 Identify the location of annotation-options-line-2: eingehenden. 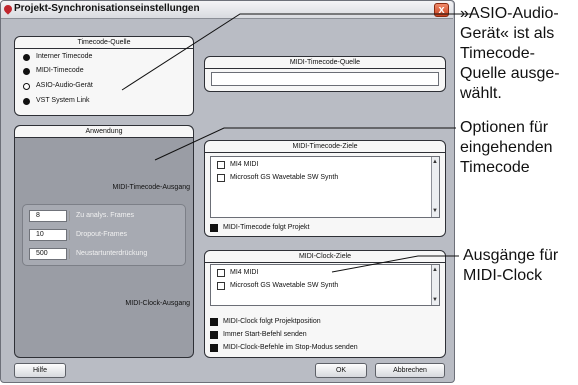
(506, 147).